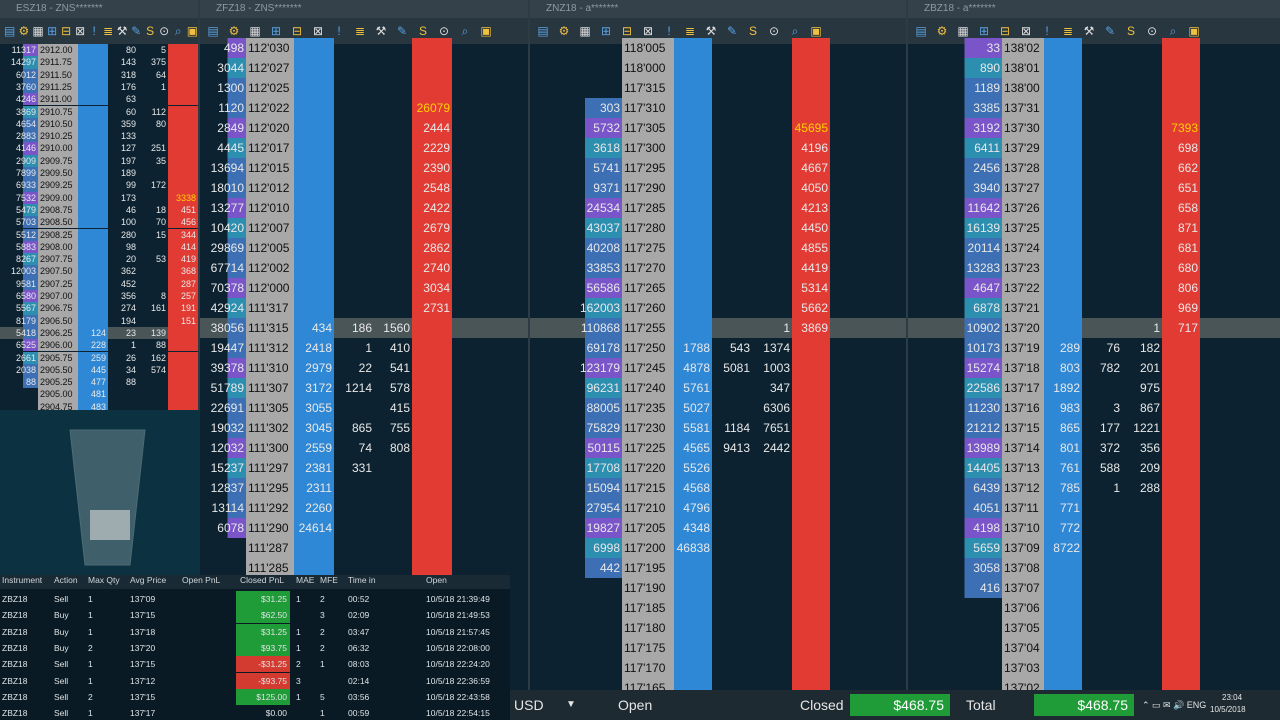  Describe the element at coordinates (262, 580) in the screenshot. I see `column-header: Closed PnL` at that location.